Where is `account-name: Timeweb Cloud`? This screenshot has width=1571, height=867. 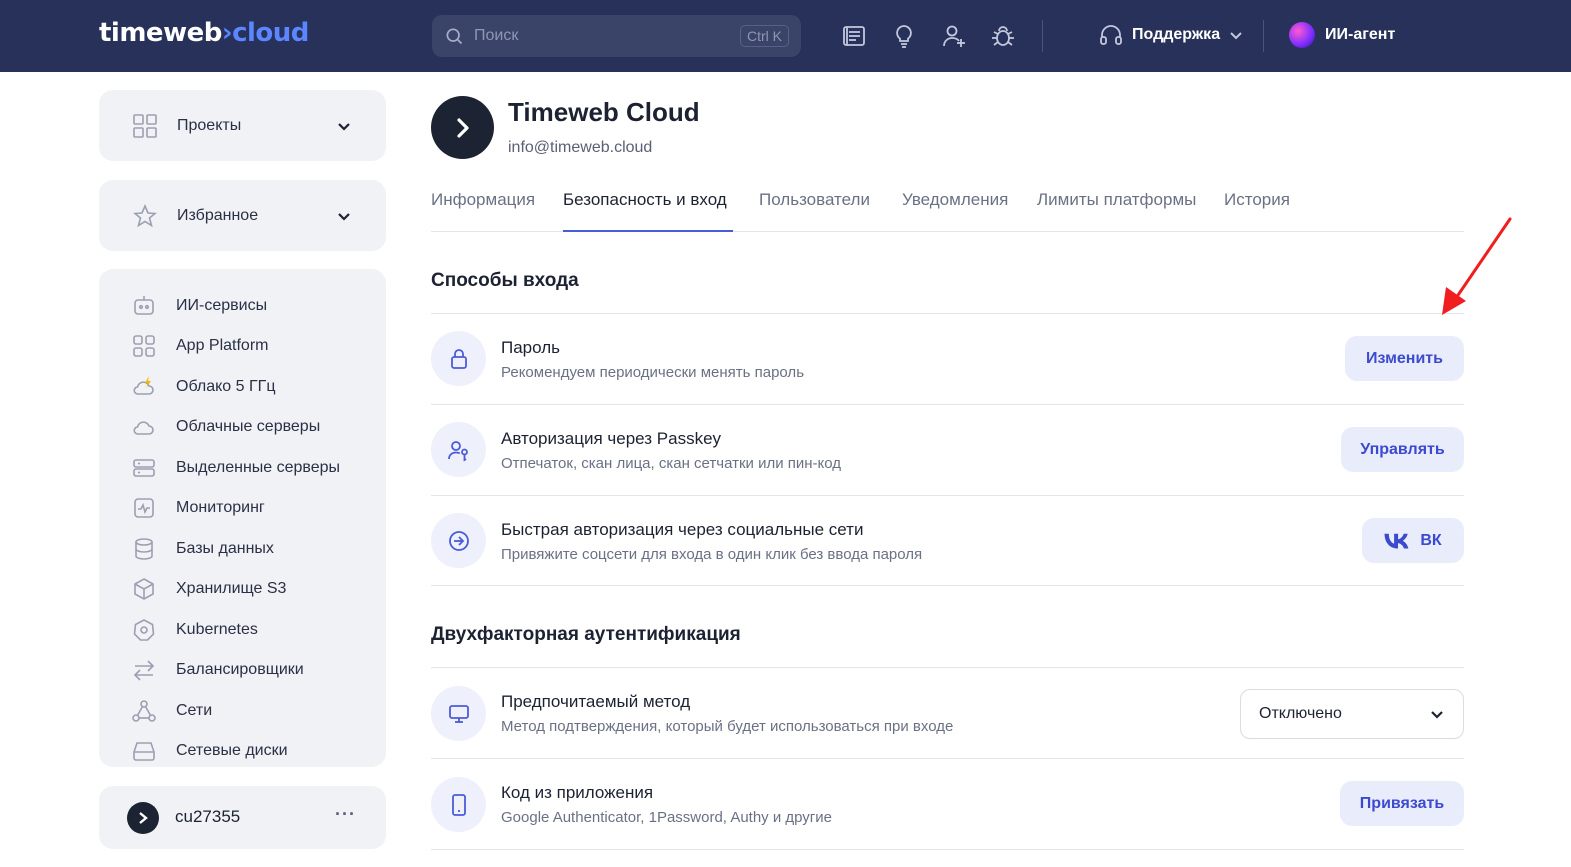 account-name: Timeweb Cloud is located at coordinates (604, 112).